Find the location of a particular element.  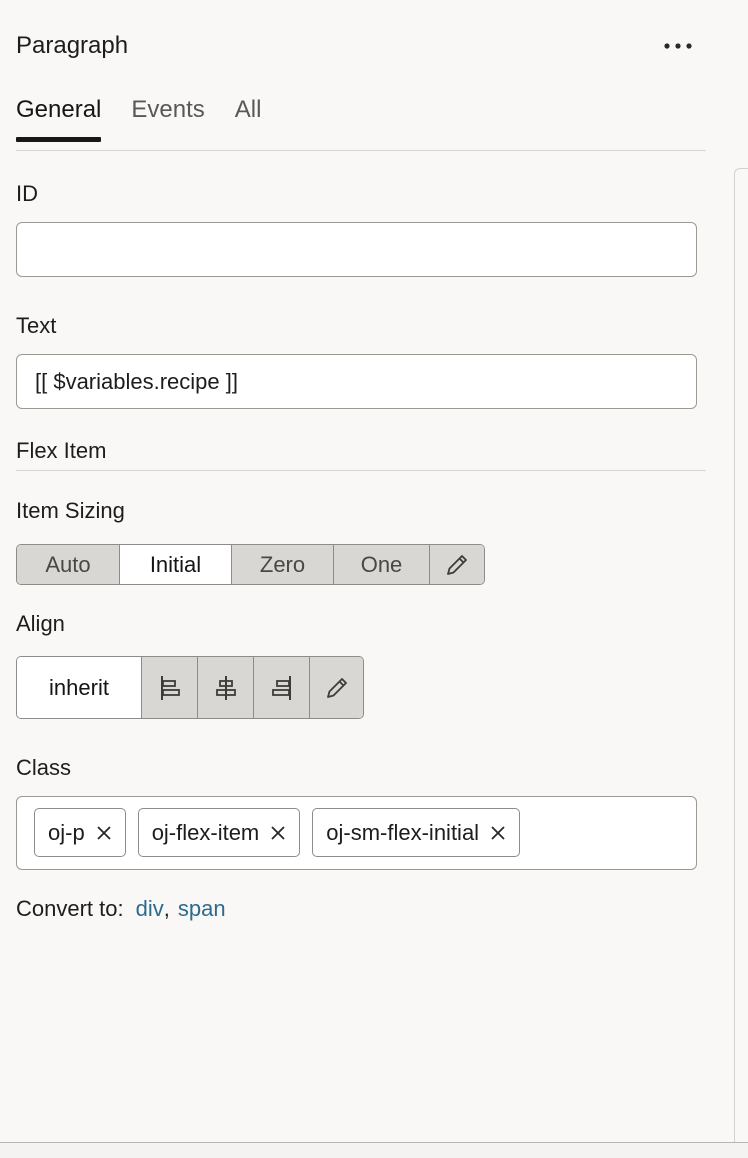

class-input: oj-p oj-flex-item oj-sm-flex-initial is located at coordinates (356, 833).